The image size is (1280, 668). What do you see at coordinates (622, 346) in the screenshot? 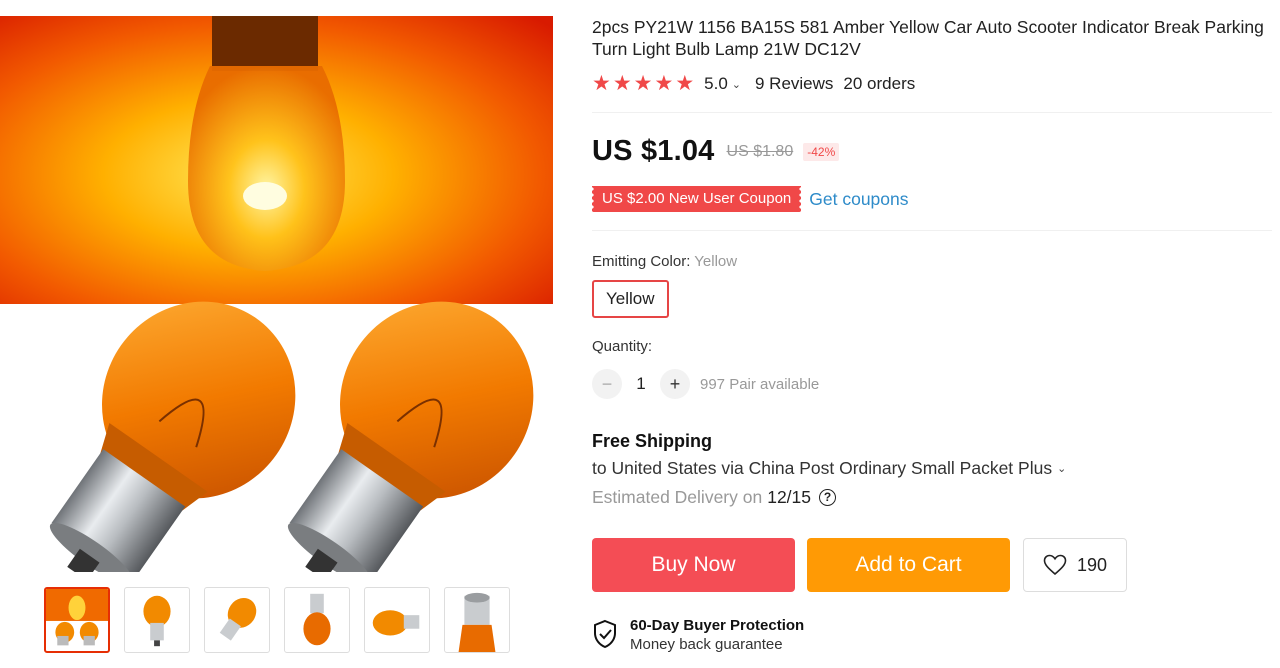
I see `quantity-label: Quantity:` at bounding box center [622, 346].